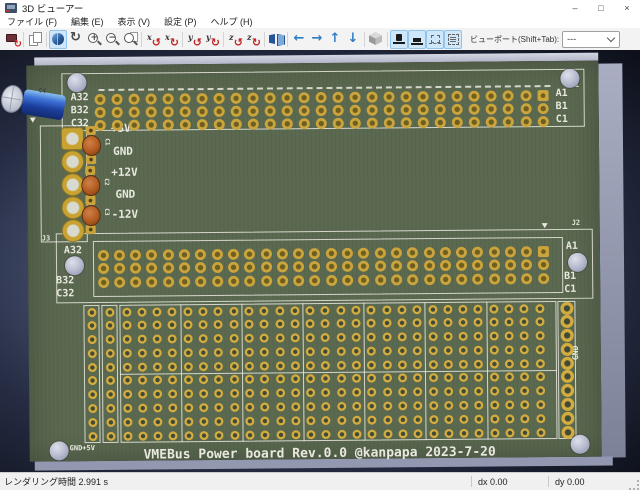 The image size is (640, 490). What do you see at coordinates (299, 39) in the screenshot?
I see `move-left-button: ←` at bounding box center [299, 39].